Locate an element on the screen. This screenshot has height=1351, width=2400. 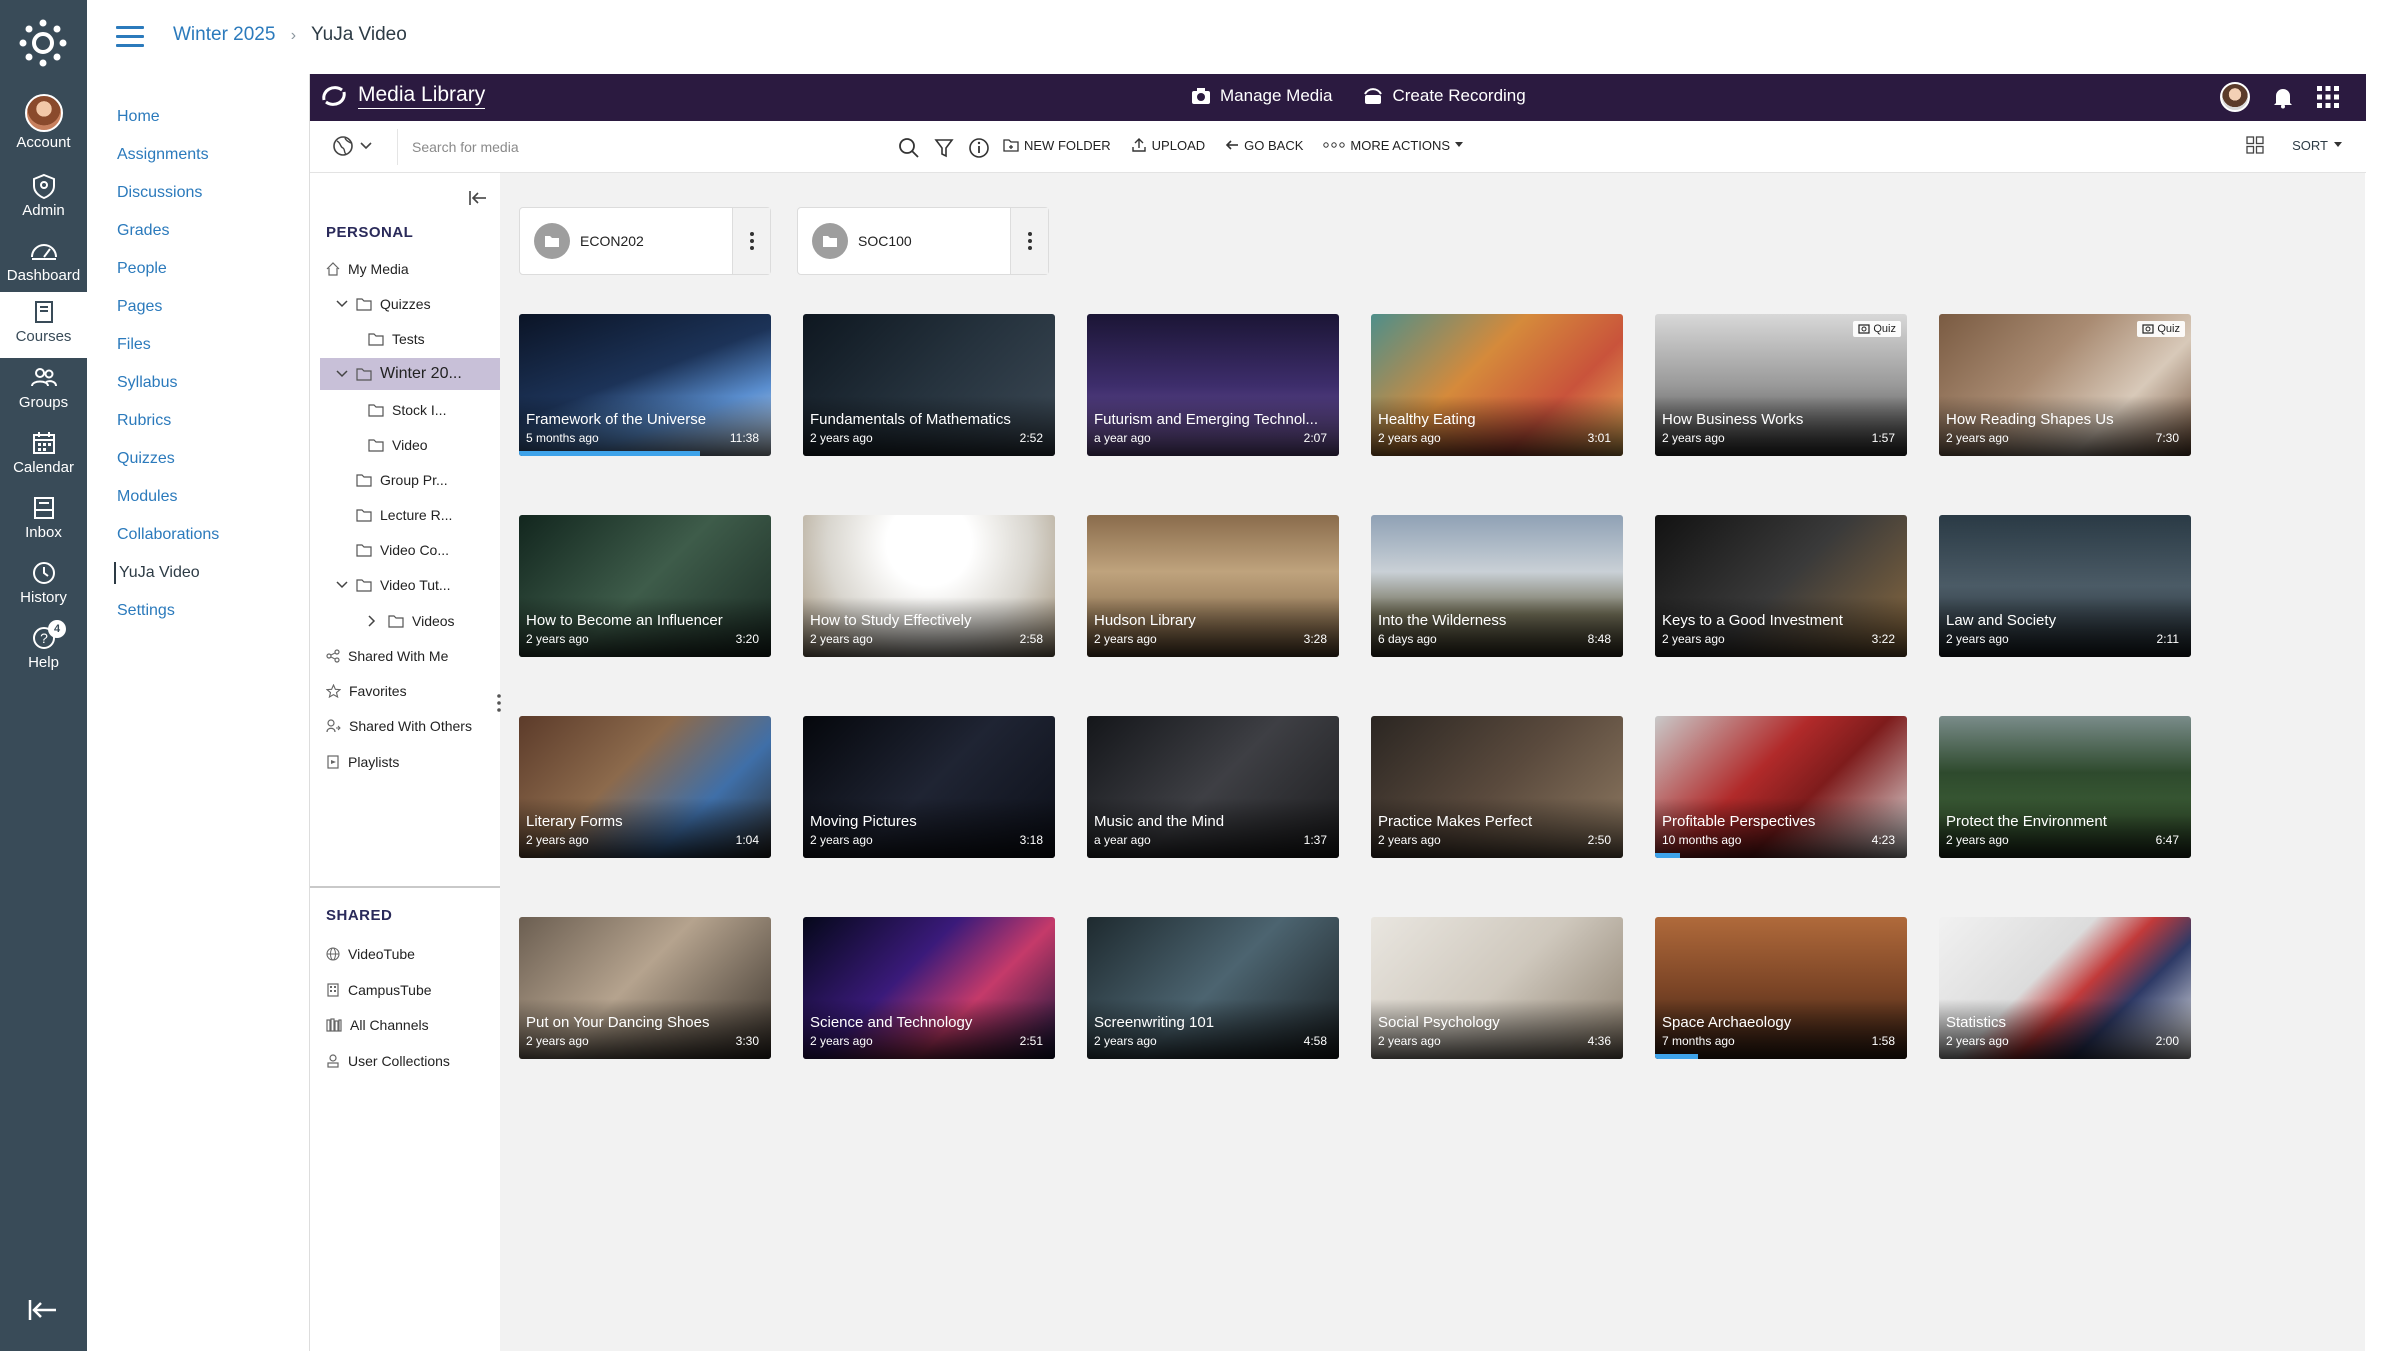
video-card: Into the Wilderness 6 days ago 8:48 is located at coordinates (1497, 586).